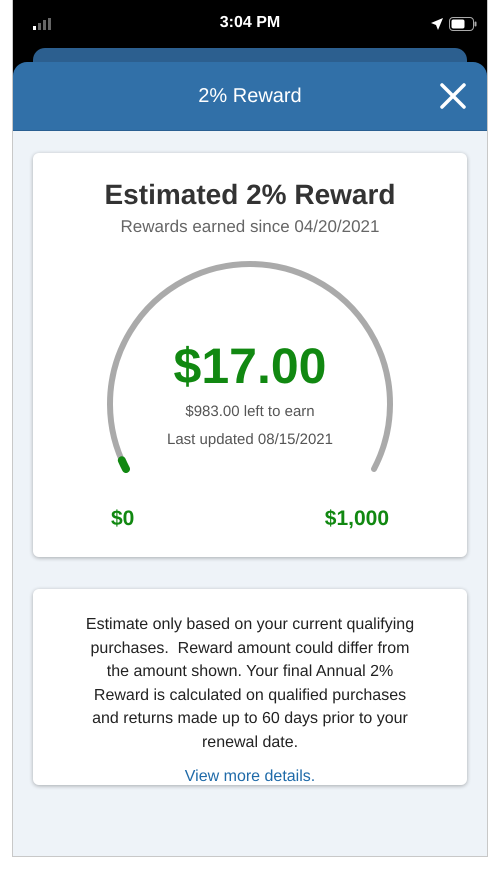 Image resolution: width=500 pixels, height=869 pixels. Describe the element at coordinates (250, 683) in the screenshot. I see `disclaimer-text: Estimate only based on your current qualifying purchases. Reward amount could differ from the amount shown. Your final Annual 2% Reward is calculated on qualified purchases and returns made up to 60 days prior to your renewal date.` at that location.